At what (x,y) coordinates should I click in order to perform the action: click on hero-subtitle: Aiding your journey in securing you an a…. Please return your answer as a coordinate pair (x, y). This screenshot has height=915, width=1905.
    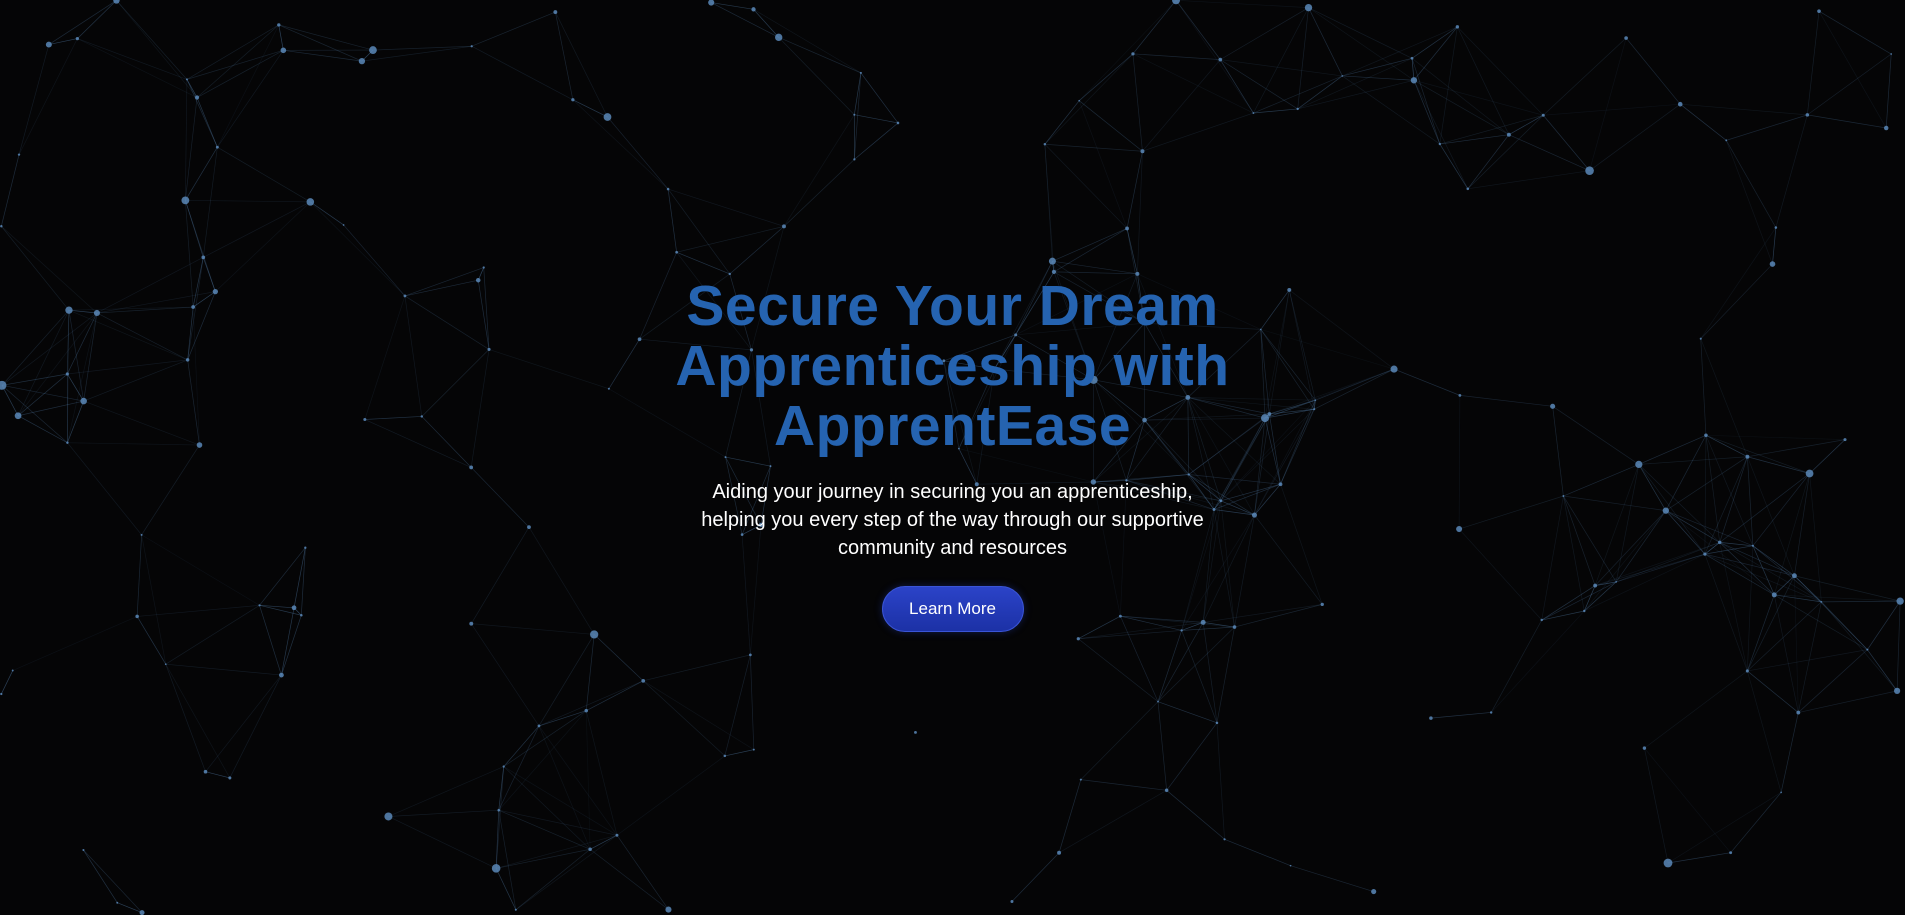
    Looking at the image, I should click on (953, 520).